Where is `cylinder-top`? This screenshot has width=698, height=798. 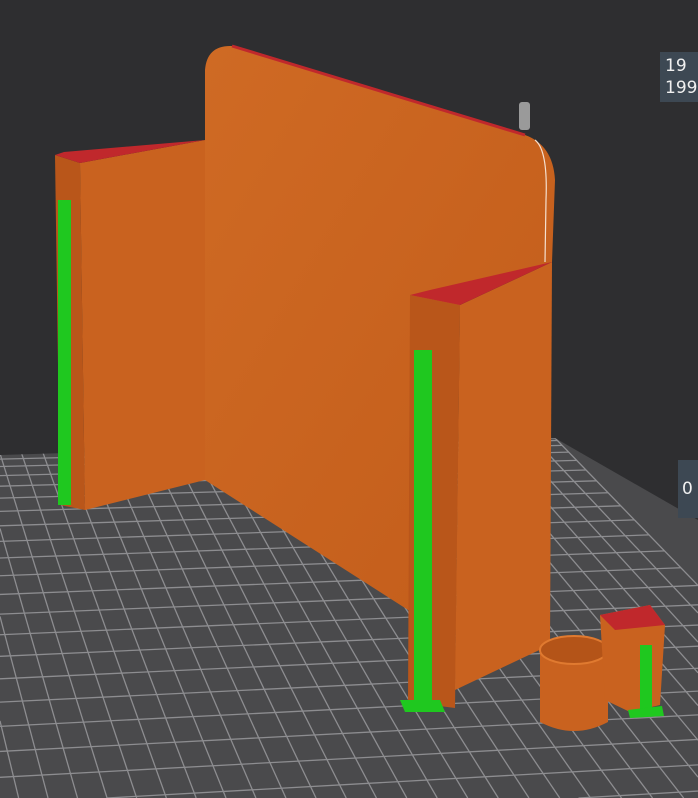 cylinder-top is located at coordinates (574, 650).